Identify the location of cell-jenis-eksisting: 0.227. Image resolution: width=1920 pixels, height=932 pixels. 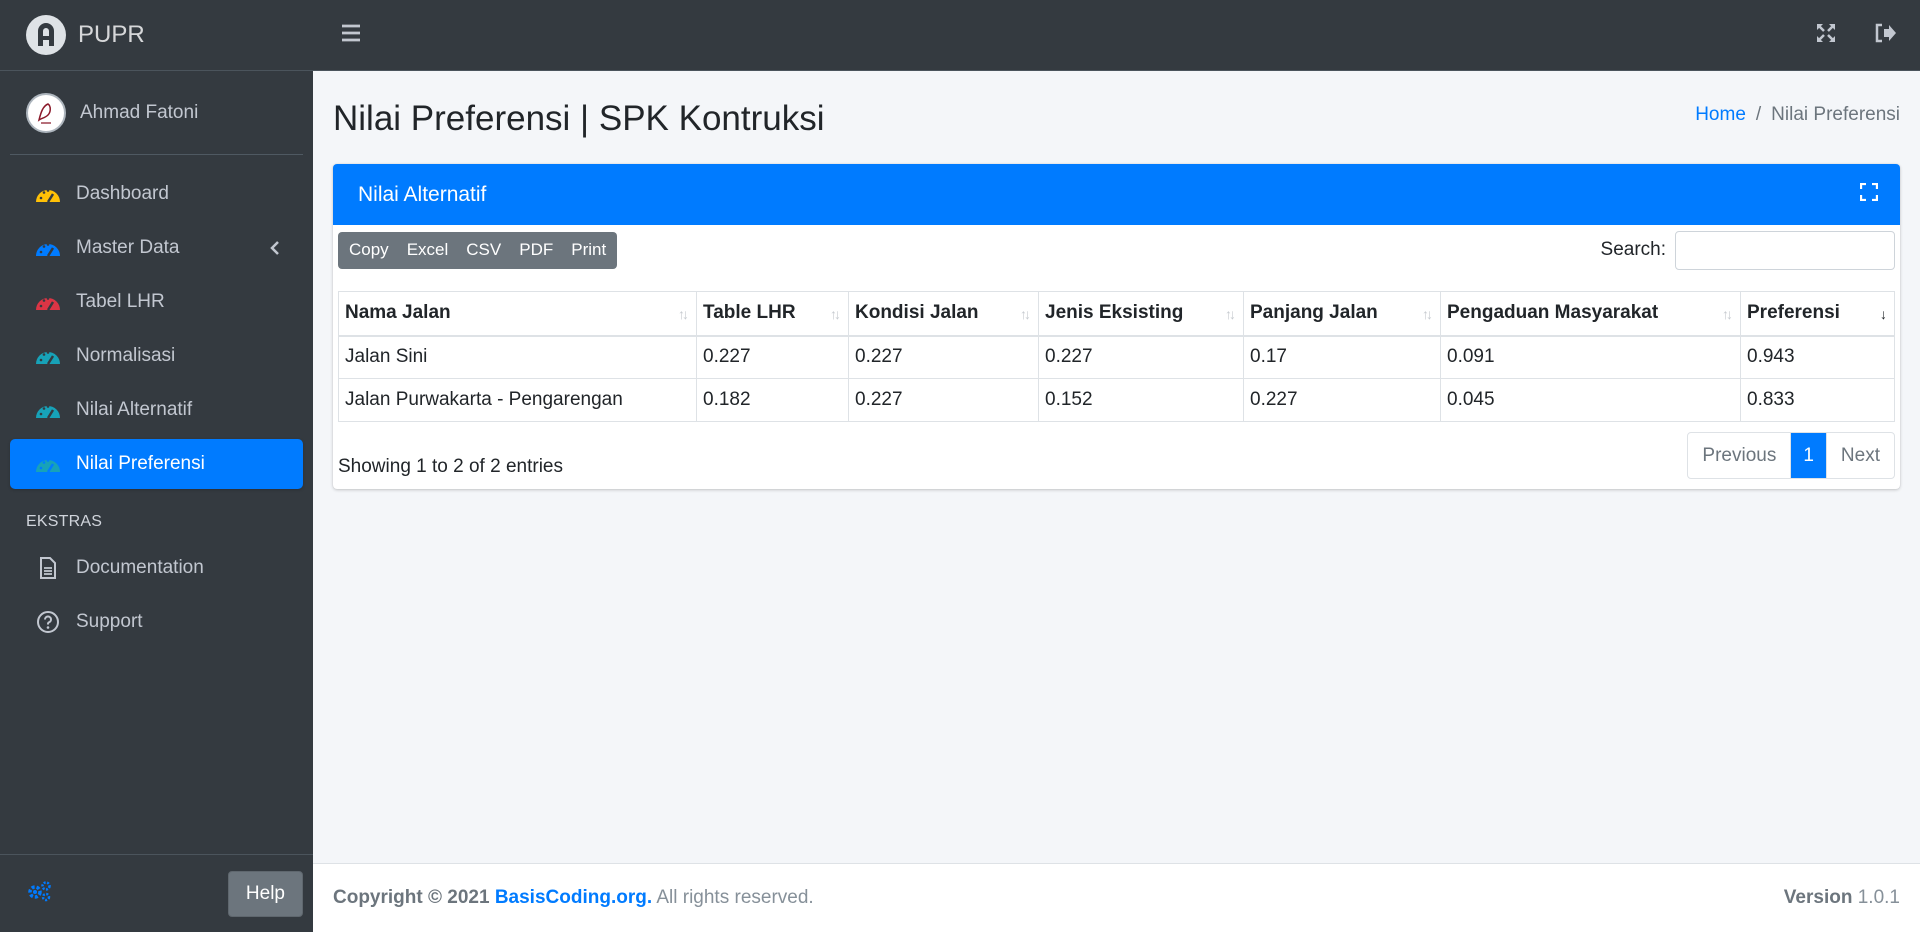
(1141, 357).